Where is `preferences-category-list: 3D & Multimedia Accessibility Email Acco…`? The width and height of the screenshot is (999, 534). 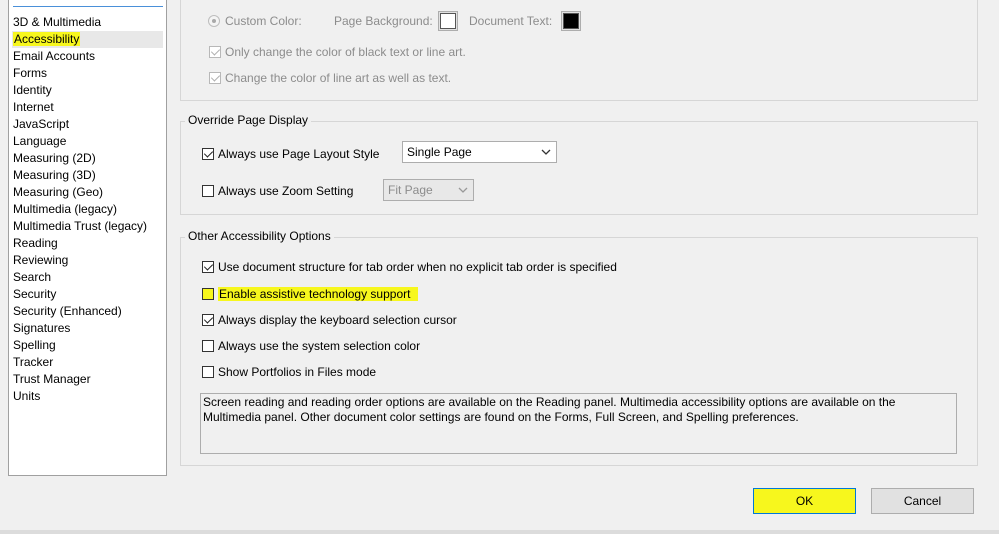 preferences-category-list: 3D & Multimedia Accessibility Email Acco… is located at coordinates (87, 238).